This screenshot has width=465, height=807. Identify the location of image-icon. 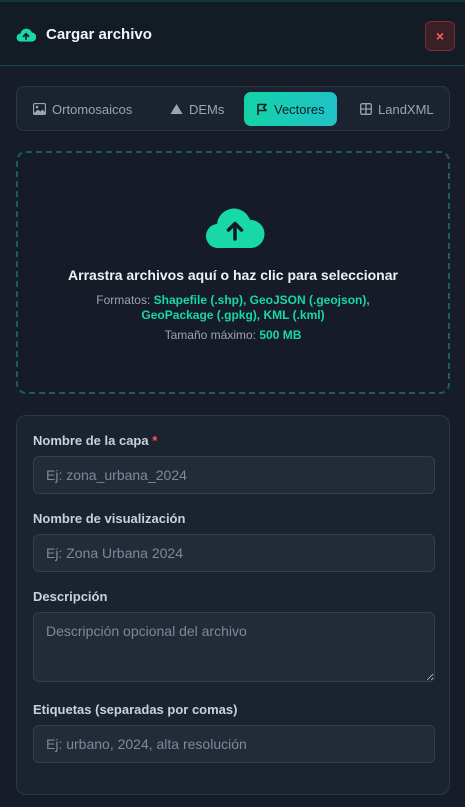
(39, 109).